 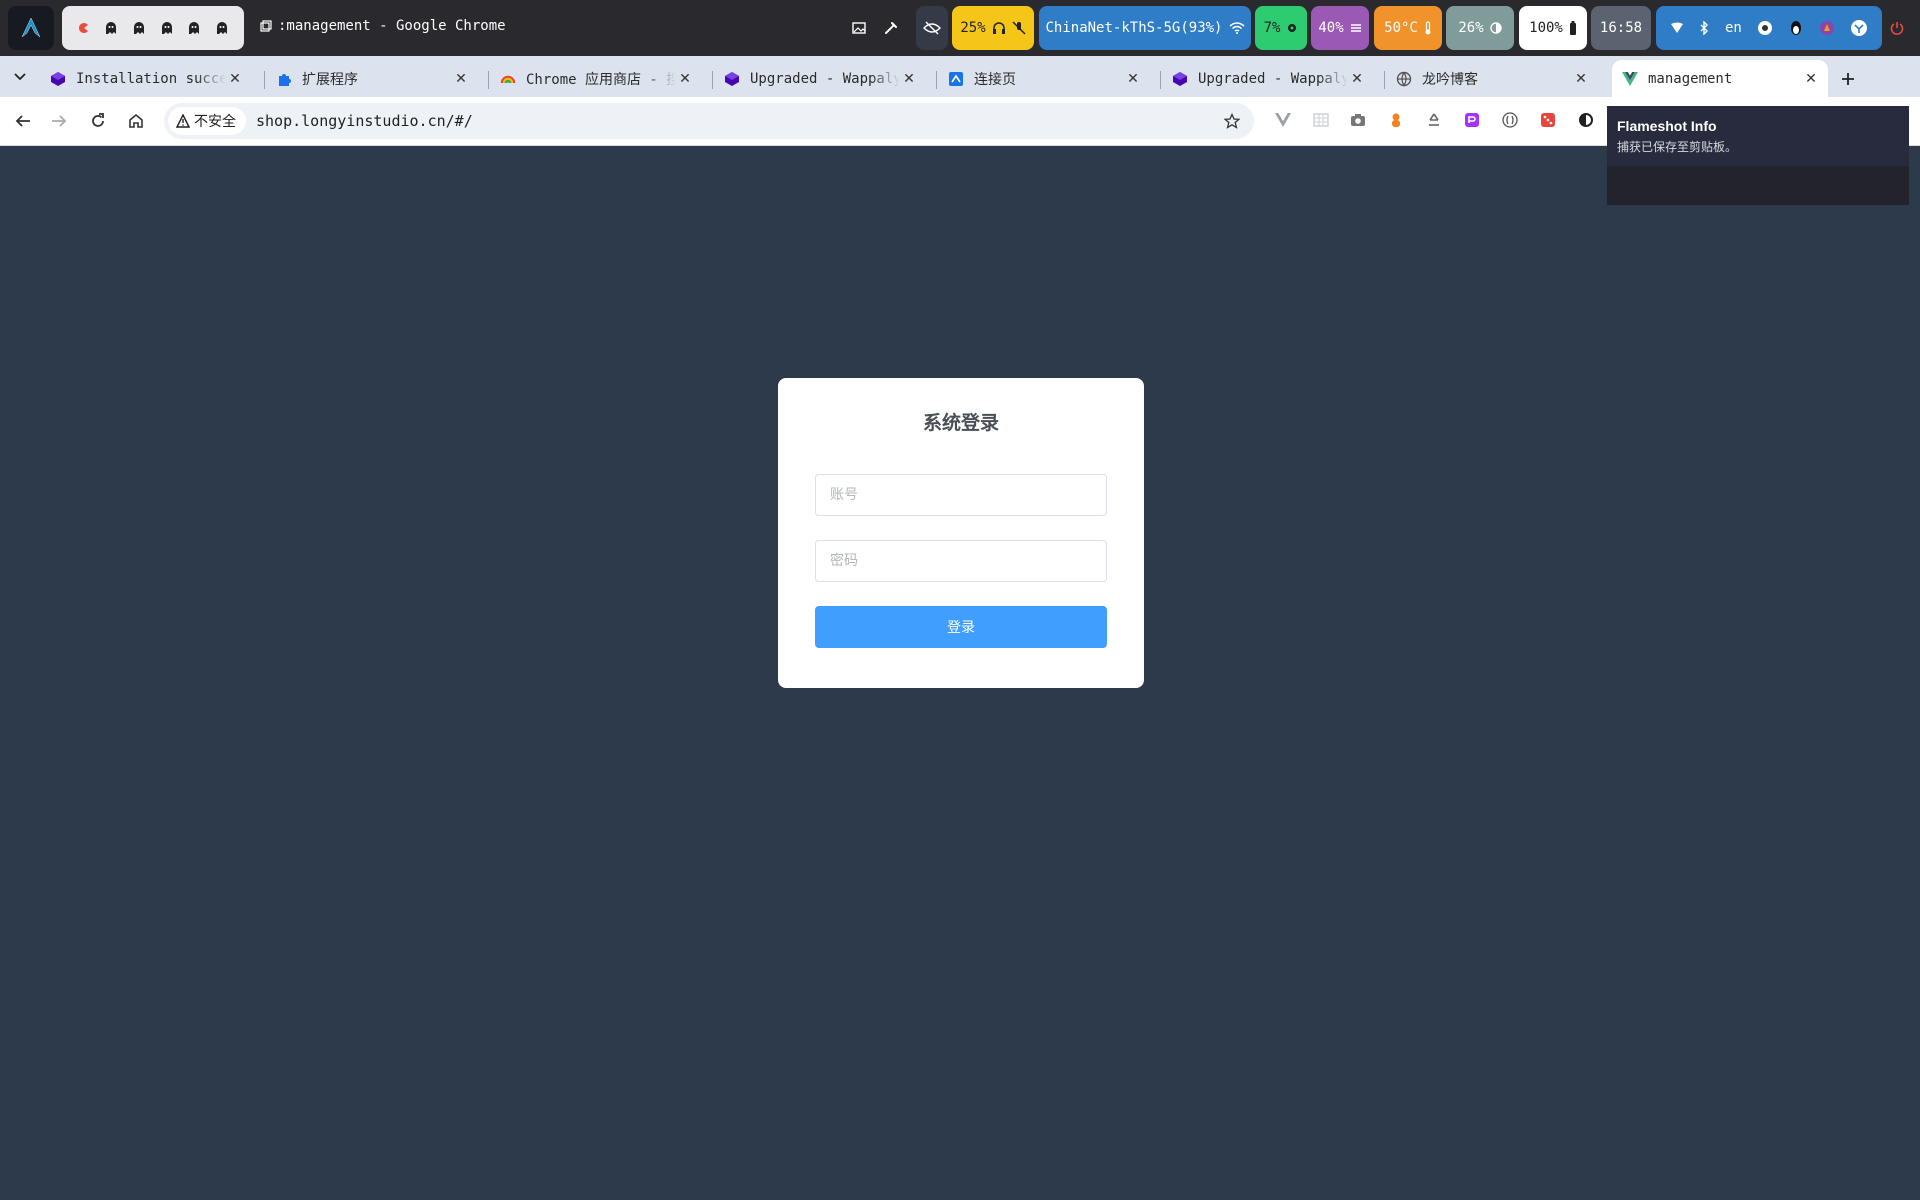 What do you see at coordinates (1859, 28) in the screenshot?
I see `network-tray-icon` at bounding box center [1859, 28].